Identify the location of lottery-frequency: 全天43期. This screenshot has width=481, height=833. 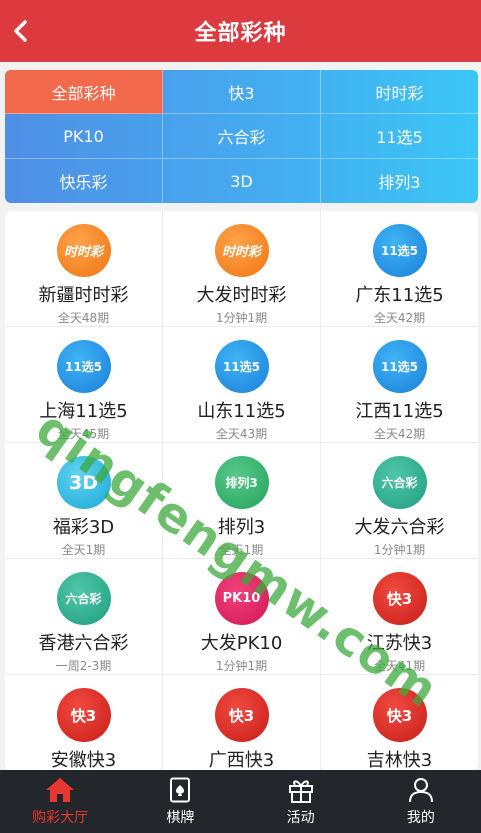
(241, 434).